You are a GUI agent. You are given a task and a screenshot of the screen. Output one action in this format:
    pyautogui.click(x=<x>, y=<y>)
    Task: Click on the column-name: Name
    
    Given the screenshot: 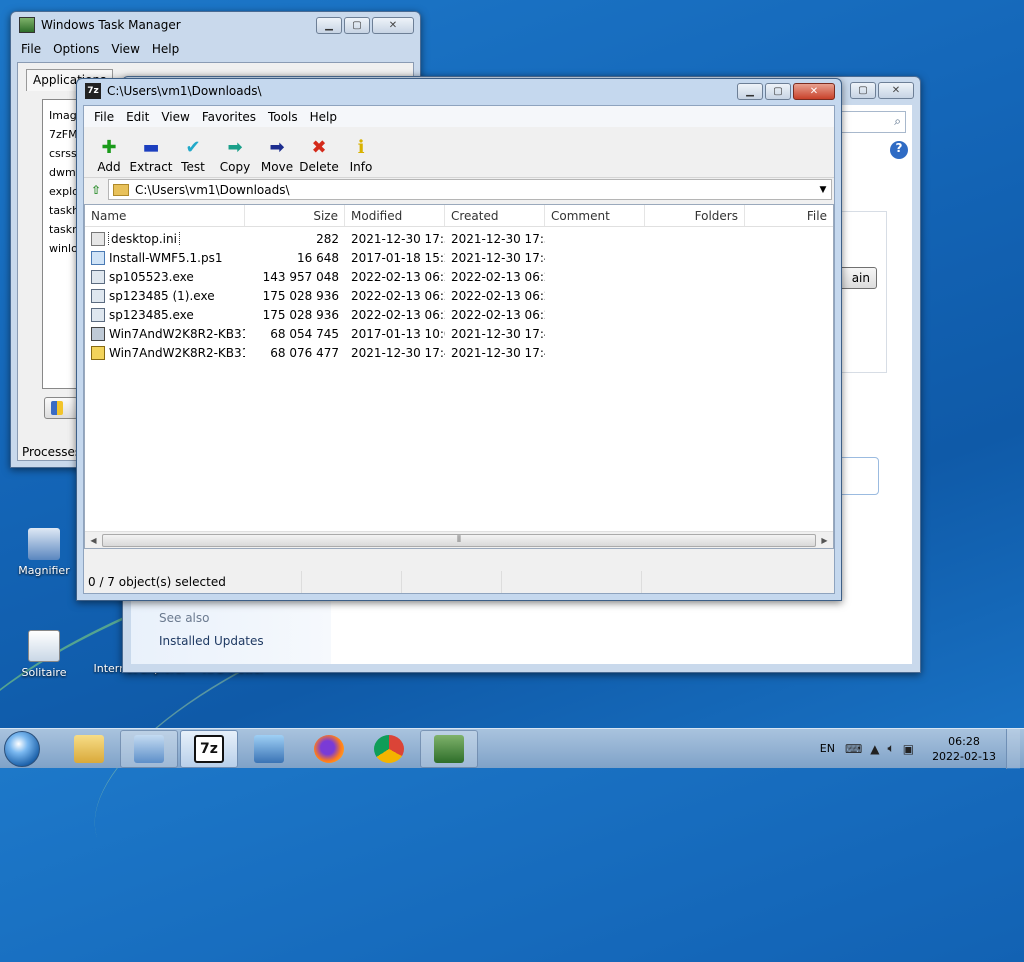 What is the action you would take?
    pyautogui.click(x=165, y=215)
    